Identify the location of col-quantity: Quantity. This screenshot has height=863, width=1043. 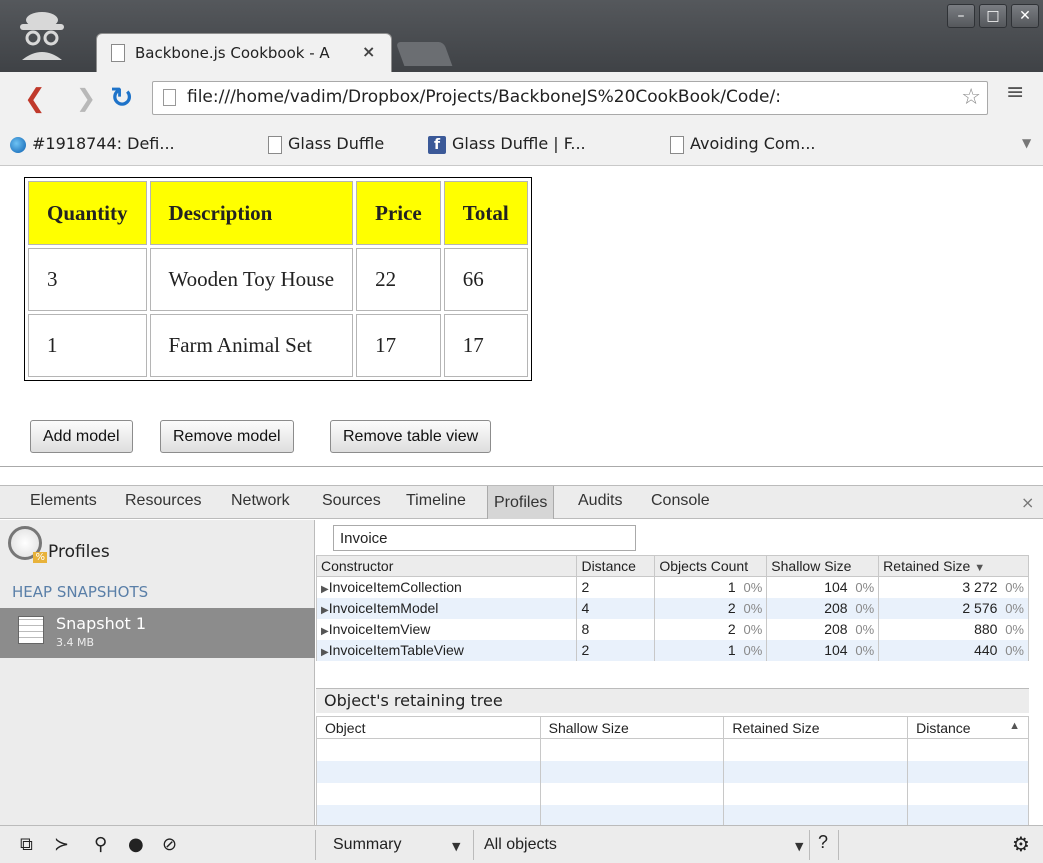
(87, 213).